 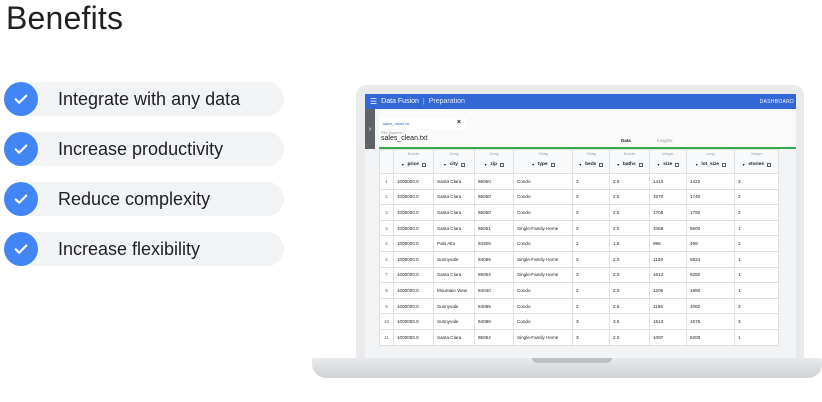 What do you see at coordinates (454, 161) in the screenshot?
I see `column-header: String ▼ city` at bounding box center [454, 161].